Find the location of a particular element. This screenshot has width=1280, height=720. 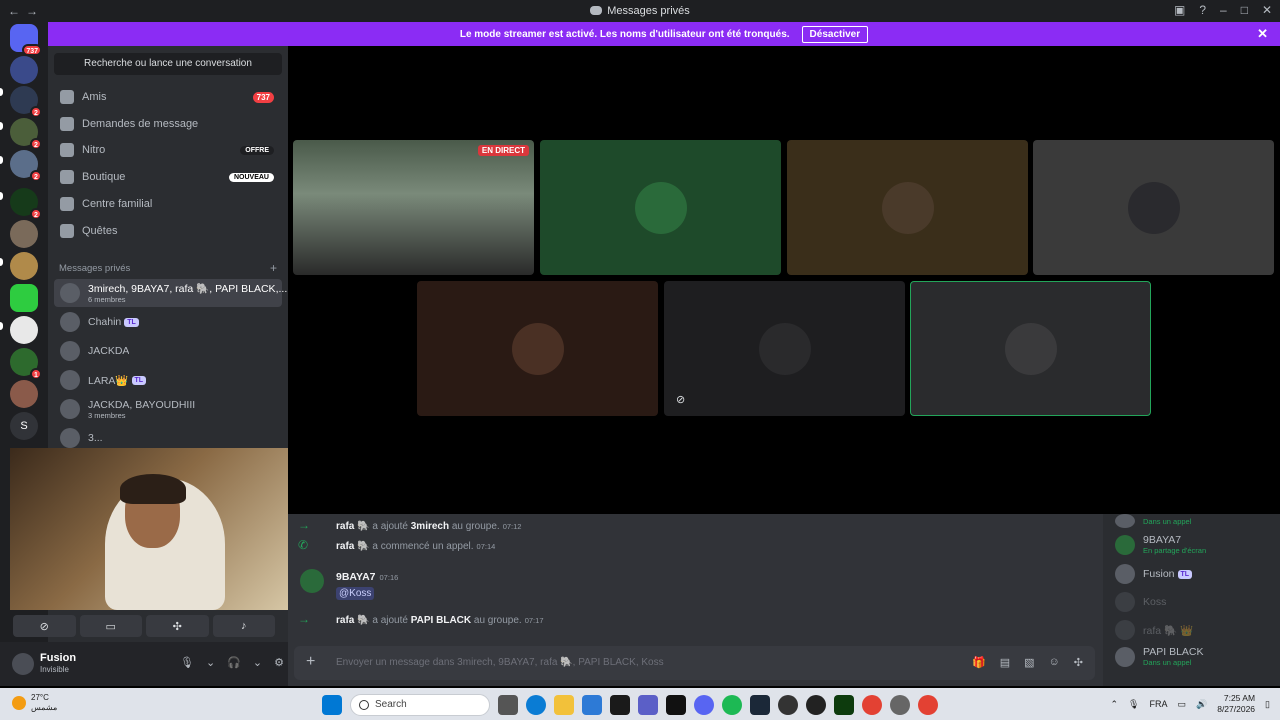

close-icon: ✕ is located at coordinates (1262, 34).